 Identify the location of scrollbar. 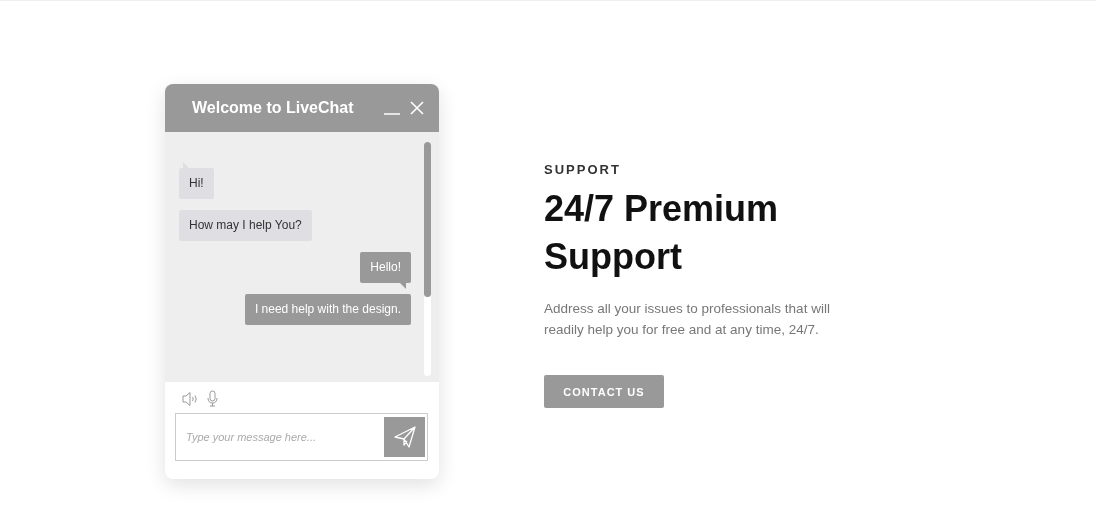
(427, 259).